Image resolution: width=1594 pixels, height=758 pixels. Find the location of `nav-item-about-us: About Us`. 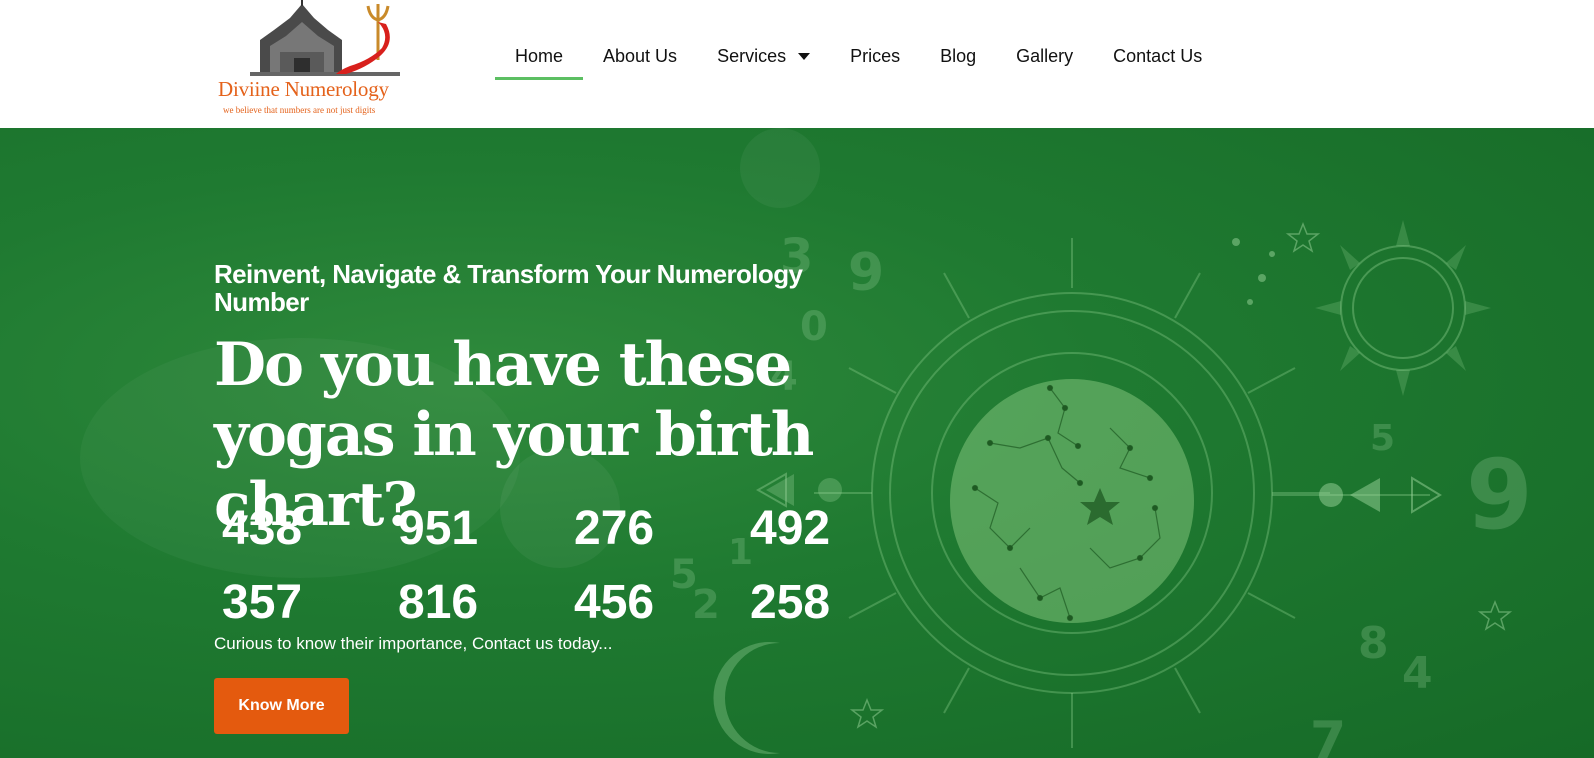

nav-item-about-us: About Us is located at coordinates (640, 56).